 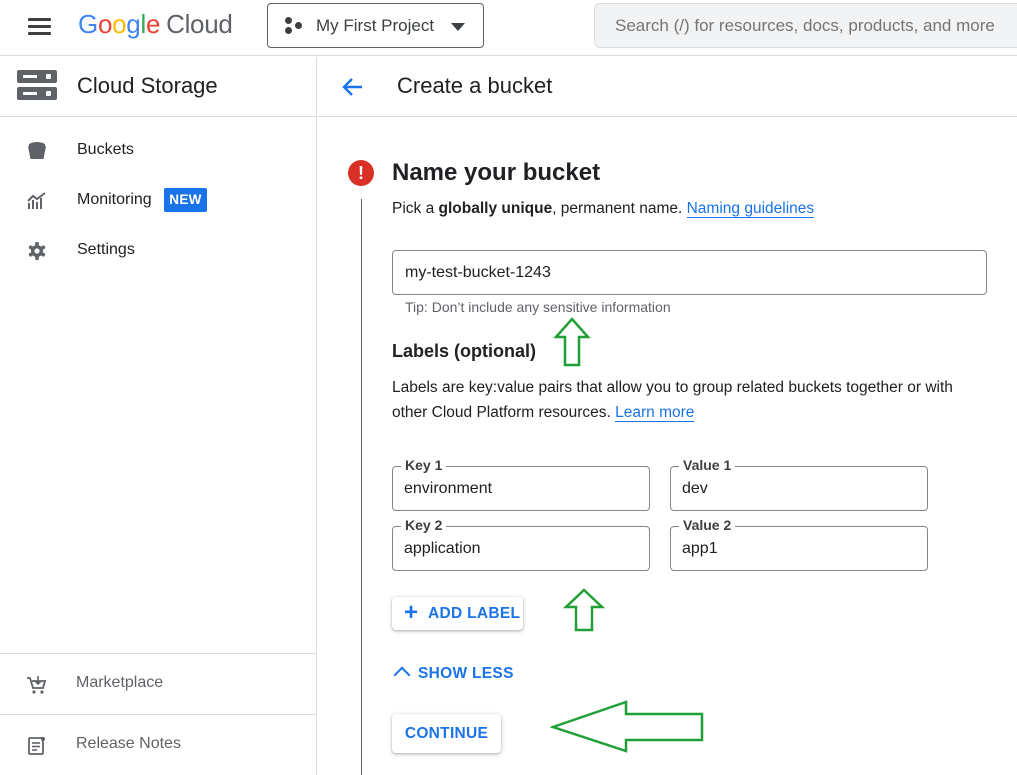 What do you see at coordinates (37, 685) in the screenshot?
I see `marketplace-cart-icon` at bounding box center [37, 685].